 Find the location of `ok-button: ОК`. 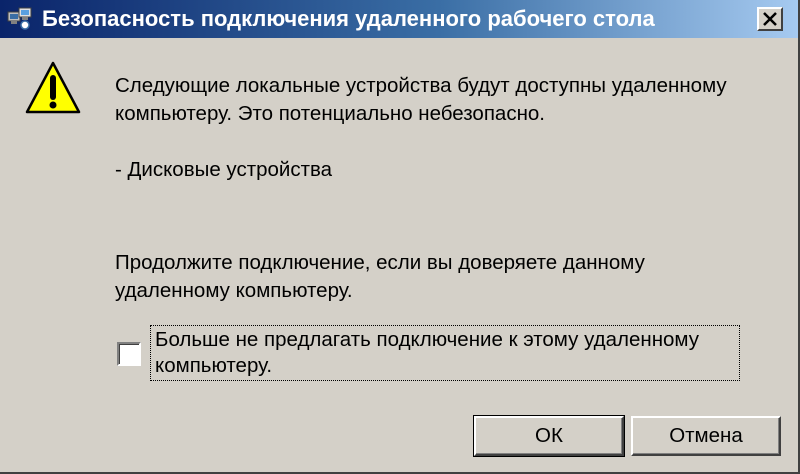

ok-button: ОК is located at coordinates (549, 436).